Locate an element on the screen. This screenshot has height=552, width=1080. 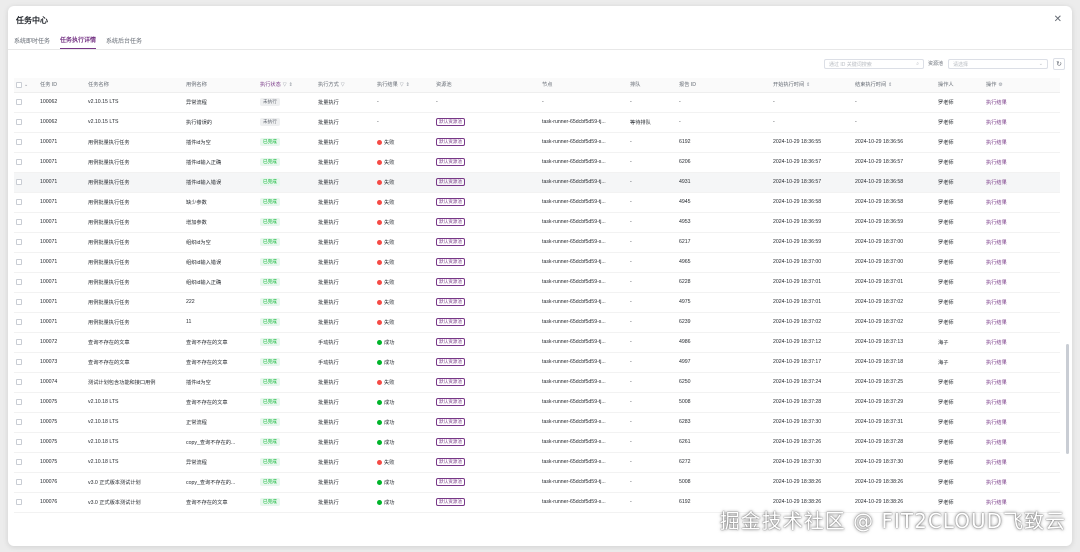
refresh-button: ↻ is located at coordinates (1059, 64).